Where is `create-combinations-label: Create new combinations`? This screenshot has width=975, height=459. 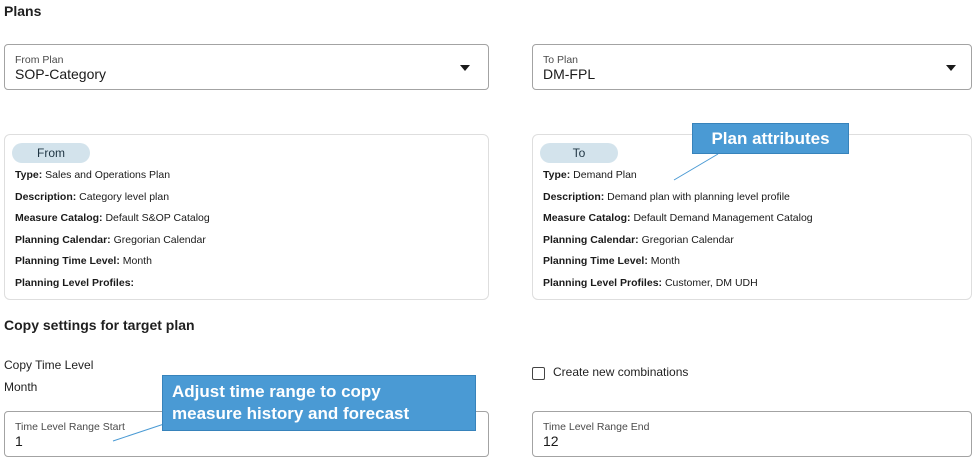
create-combinations-label: Create new combinations is located at coordinates (621, 372).